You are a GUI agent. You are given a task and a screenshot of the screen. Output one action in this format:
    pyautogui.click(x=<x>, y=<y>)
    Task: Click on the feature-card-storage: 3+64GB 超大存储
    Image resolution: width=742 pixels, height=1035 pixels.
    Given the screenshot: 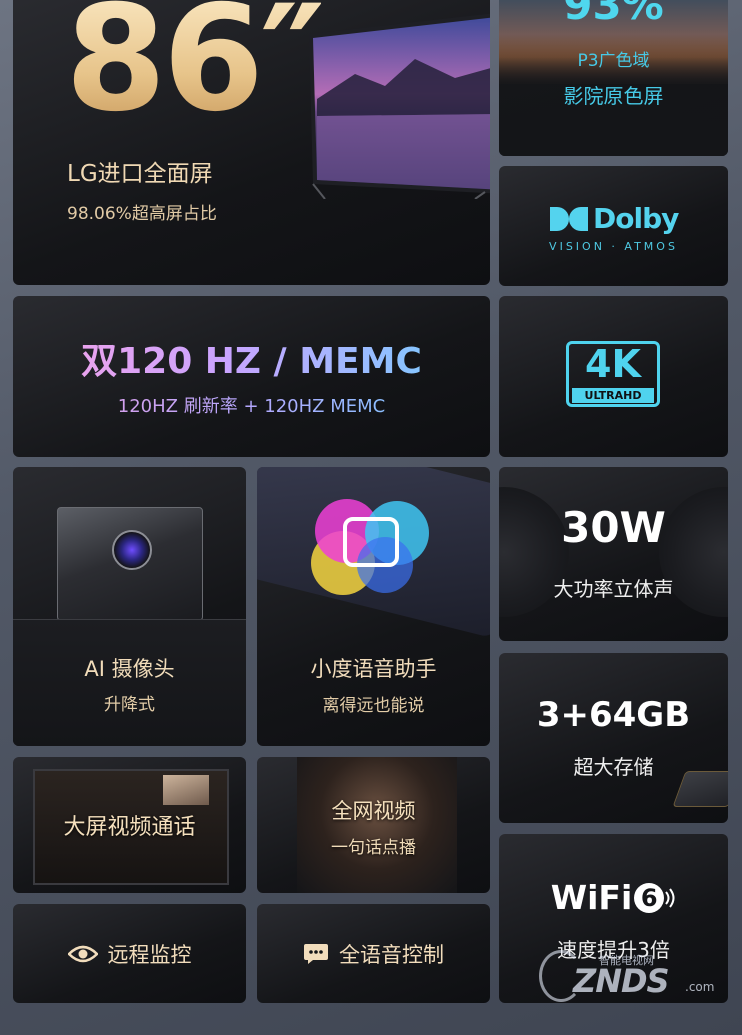 What is the action you would take?
    pyautogui.click(x=613, y=738)
    